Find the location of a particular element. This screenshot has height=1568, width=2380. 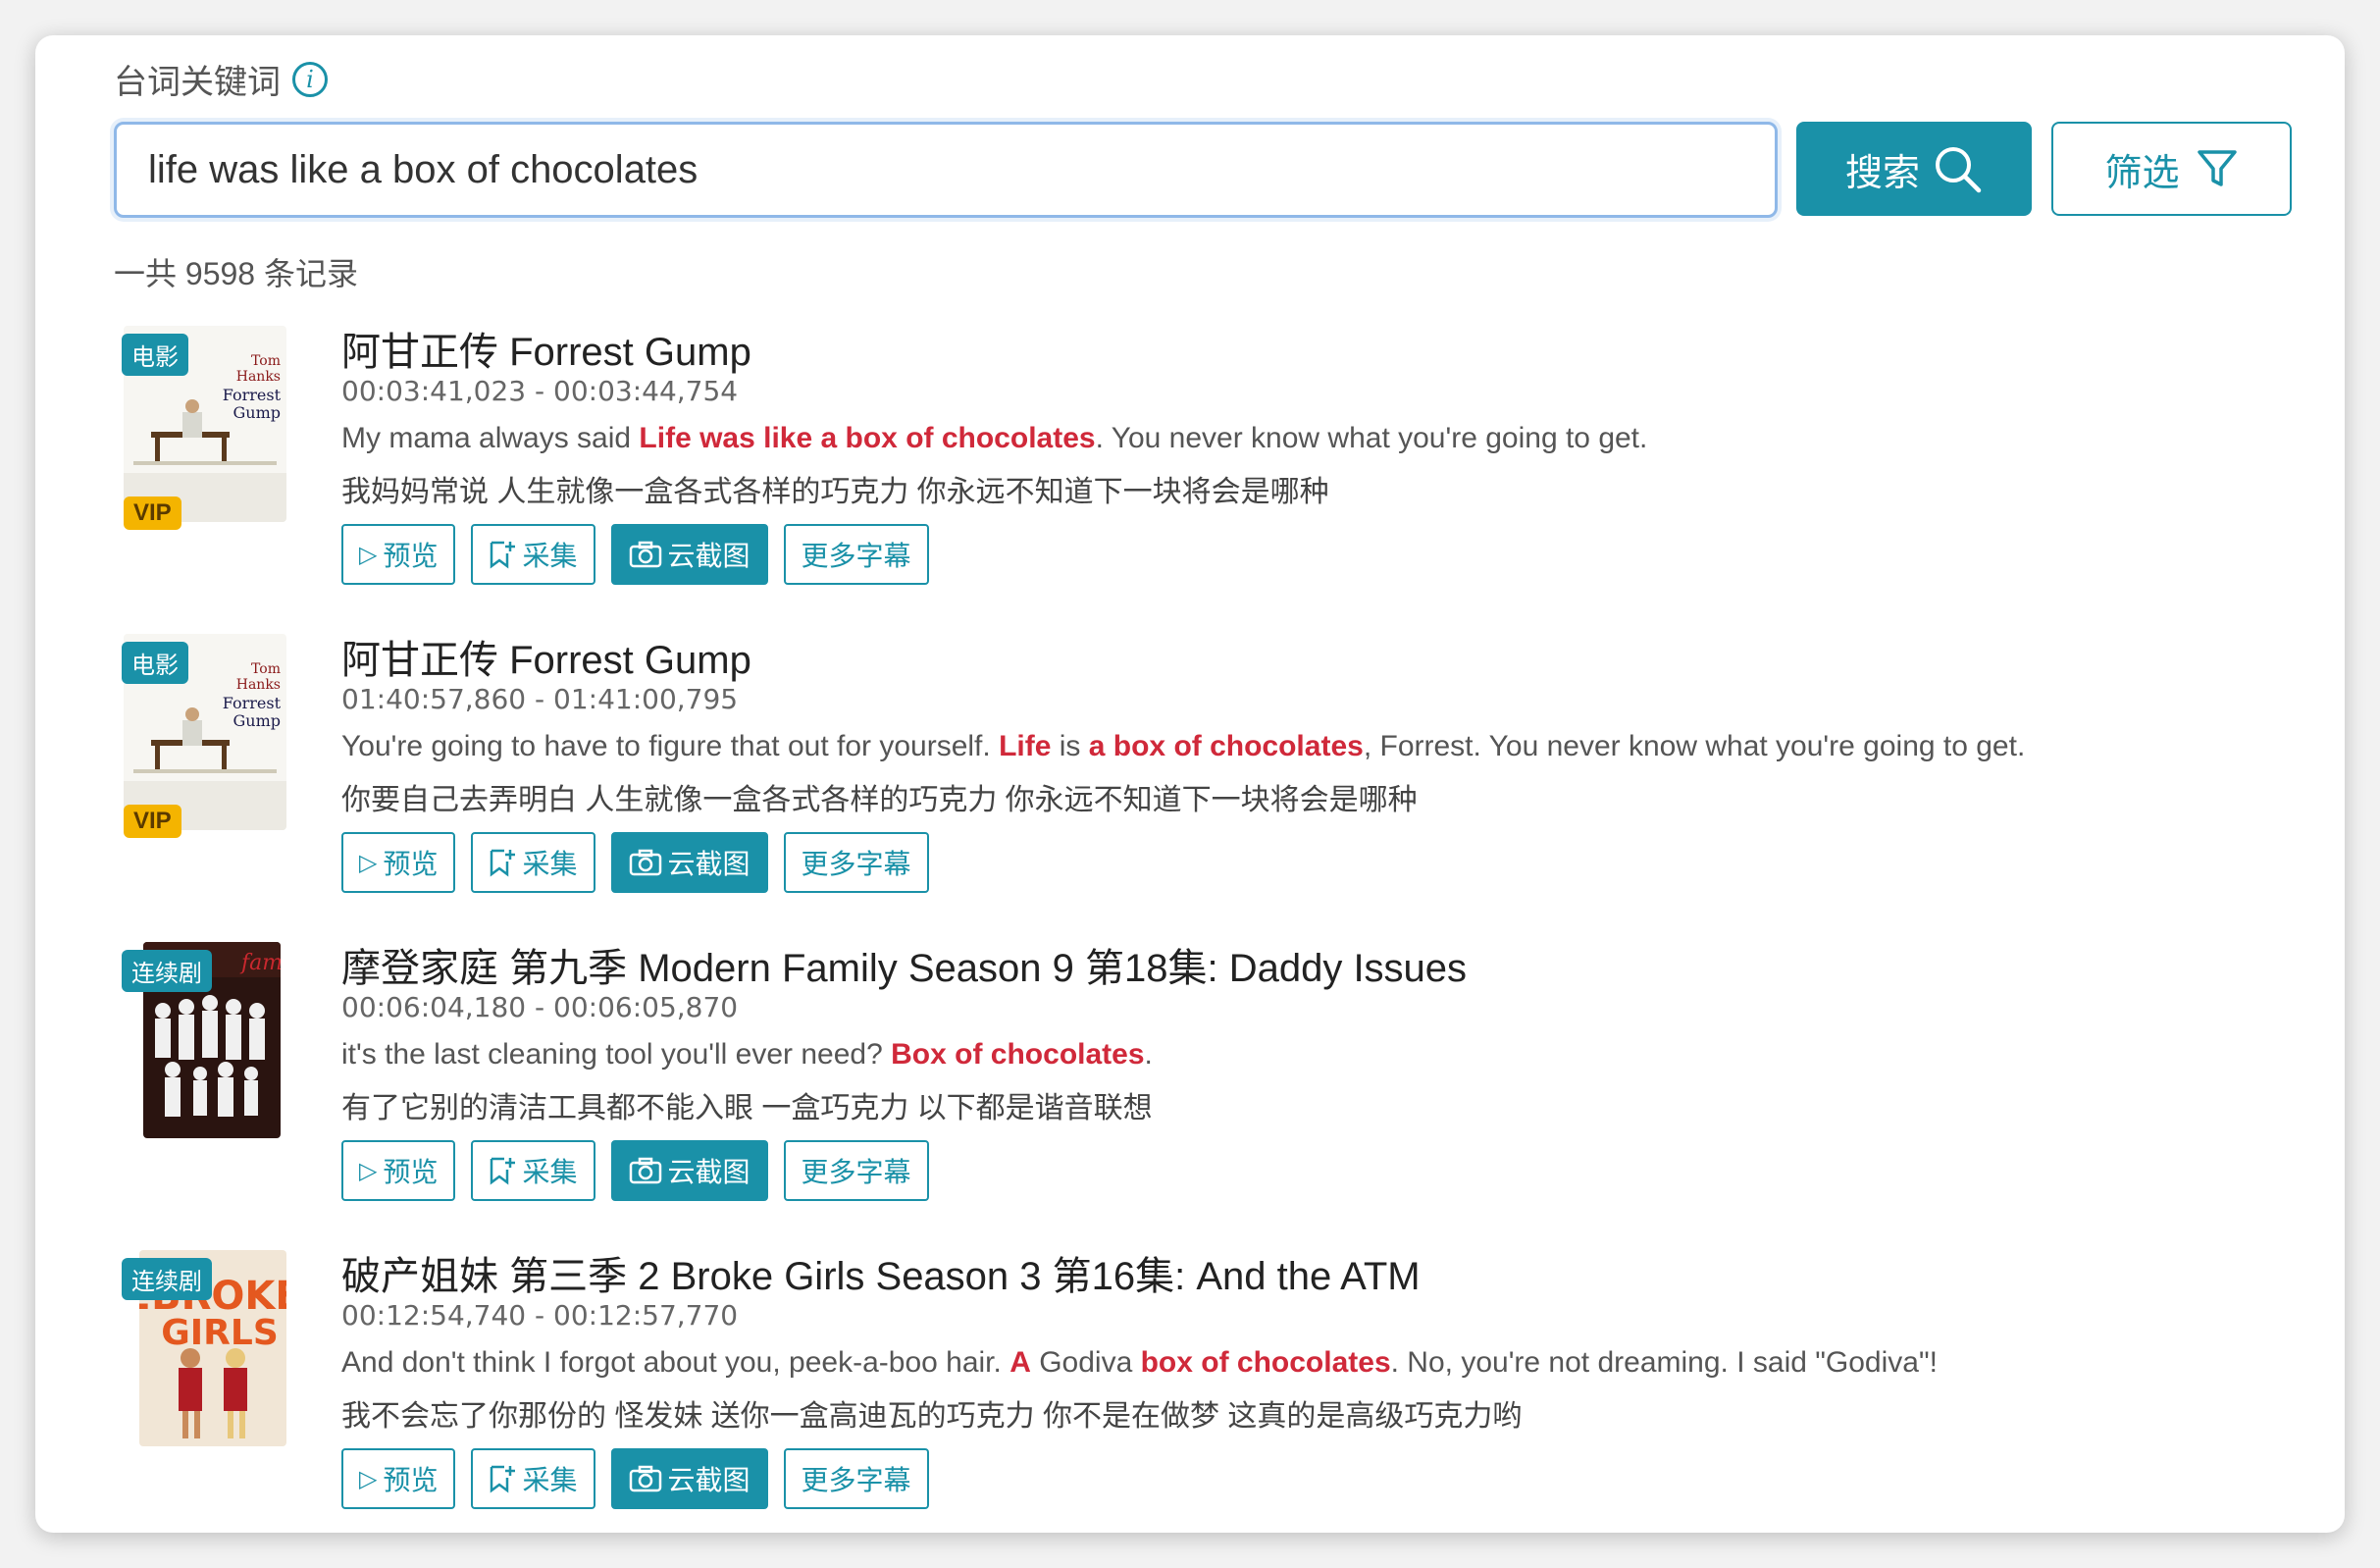

subtitle-text: . is located at coordinates (1148, 1055).